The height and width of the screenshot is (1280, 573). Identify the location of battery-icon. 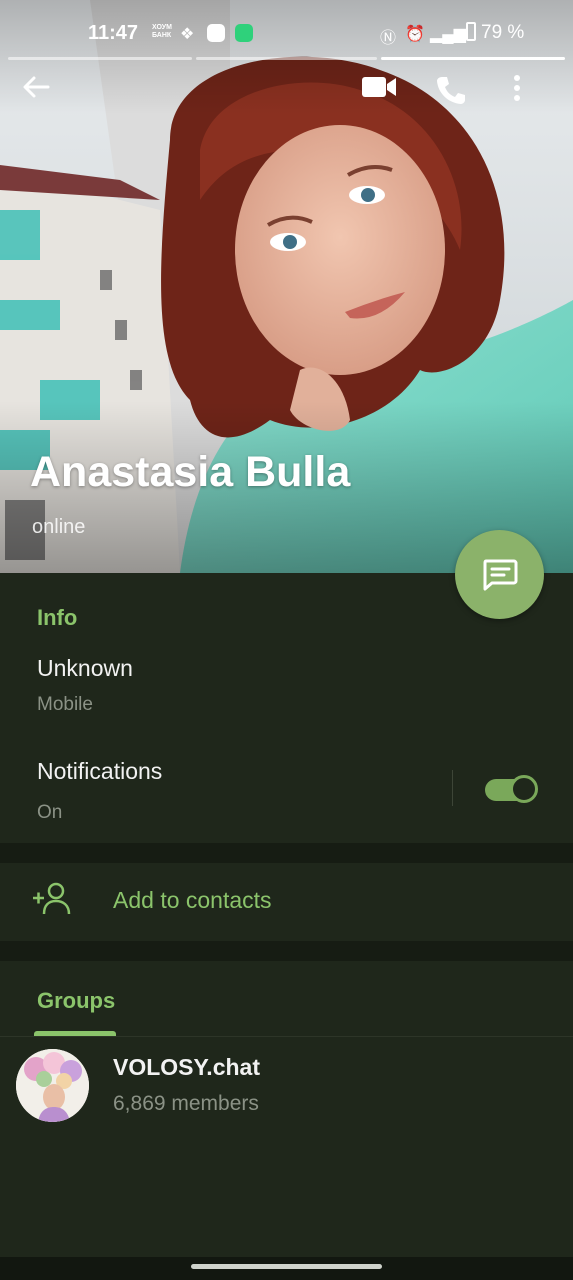
(471, 31).